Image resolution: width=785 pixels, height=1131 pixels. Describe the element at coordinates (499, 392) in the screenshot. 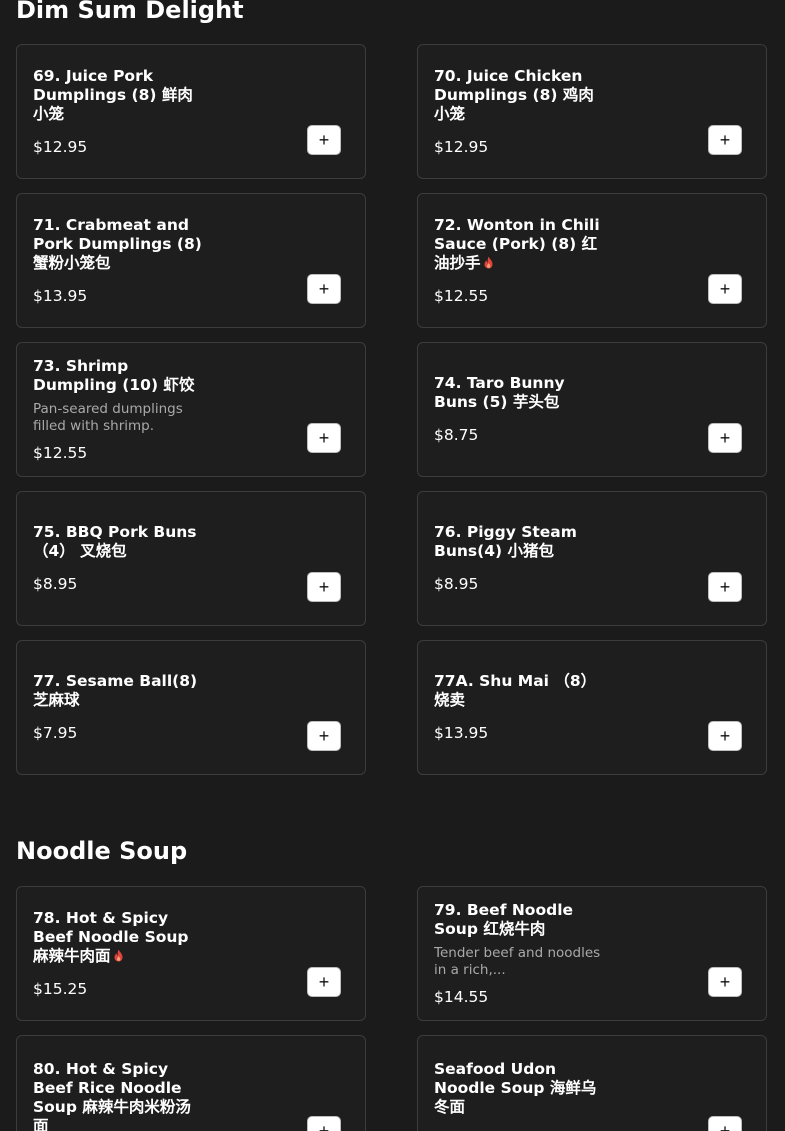

I see `item-name: 74. Taro Bunny Buns (5) 芋头包` at that location.